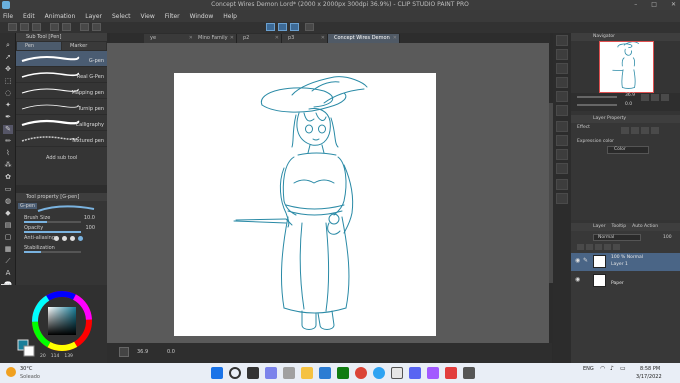  What do you see at coordinates (8, 201) in the screenshot?
I see `blend-icon: ◍` at bounding box center [8, 201].